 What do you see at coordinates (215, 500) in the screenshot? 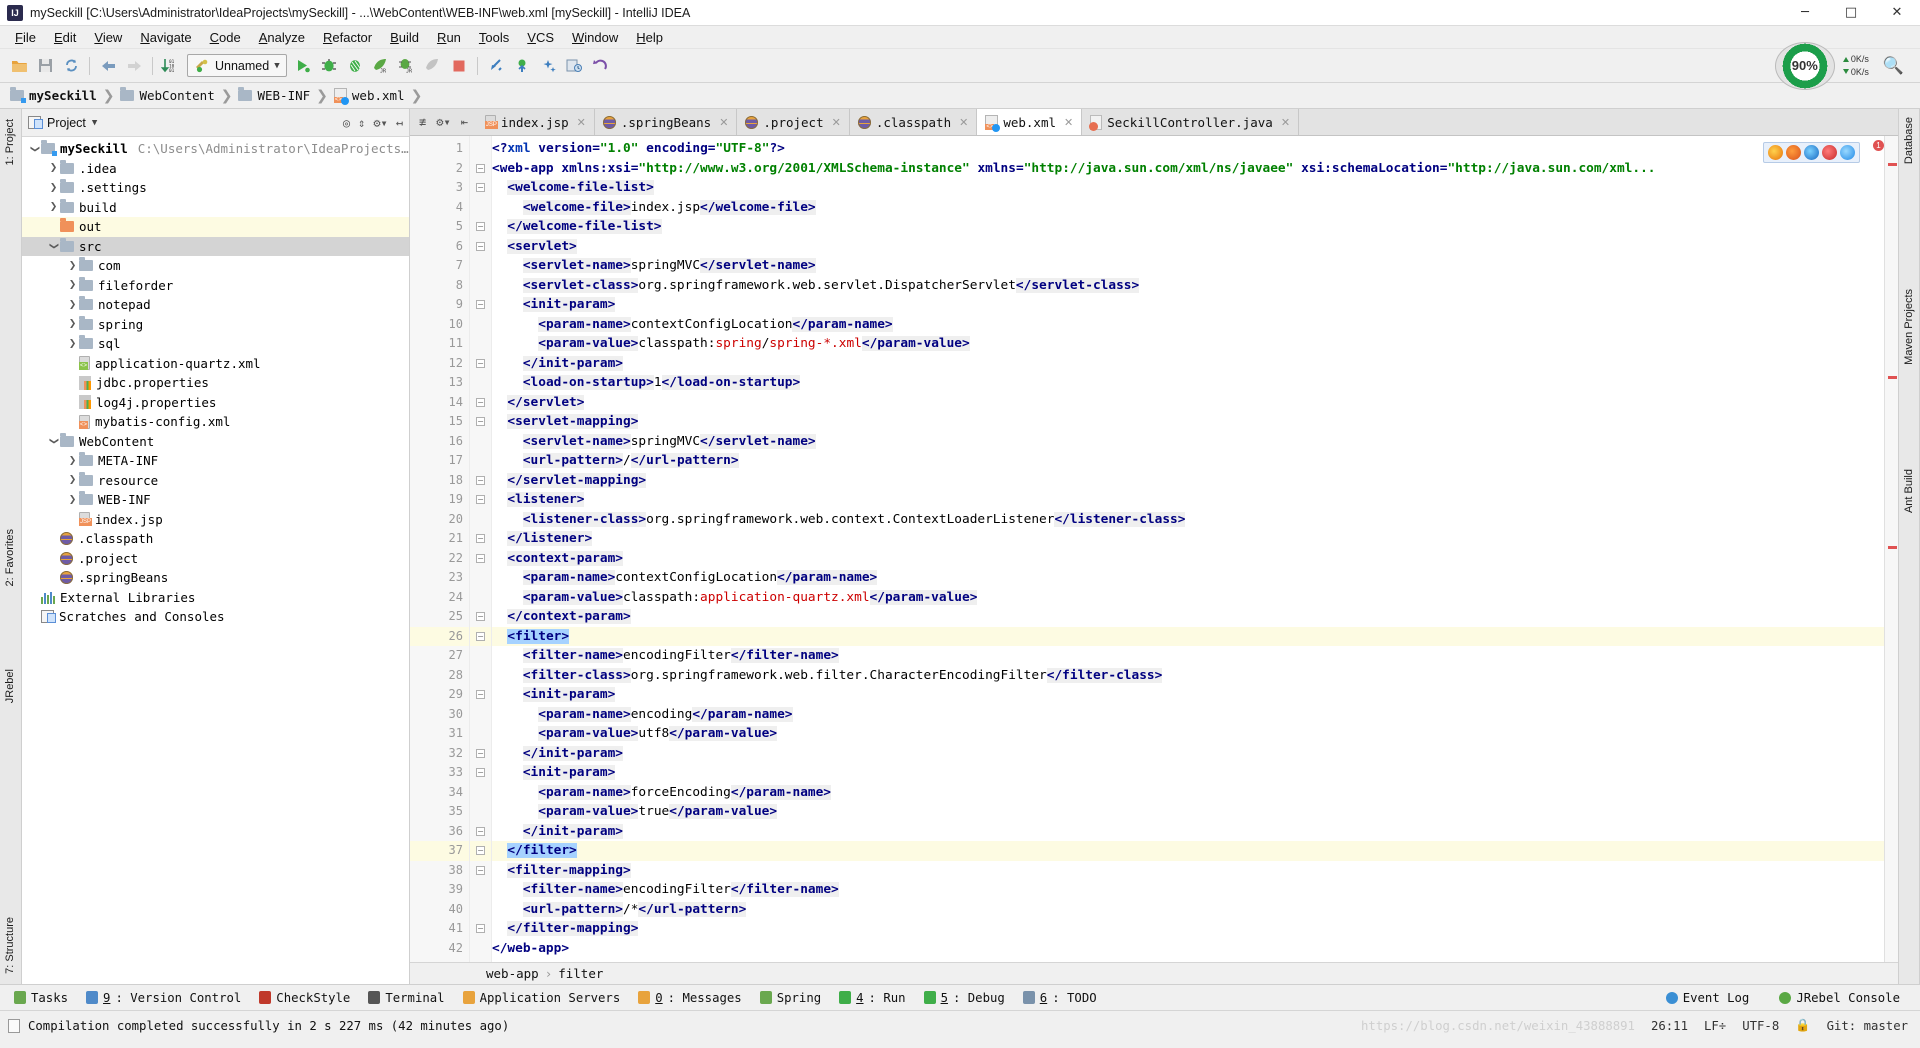
I see `tree-node-web-inf: ❯ WEB-INF` at bounding box center [215, 500].